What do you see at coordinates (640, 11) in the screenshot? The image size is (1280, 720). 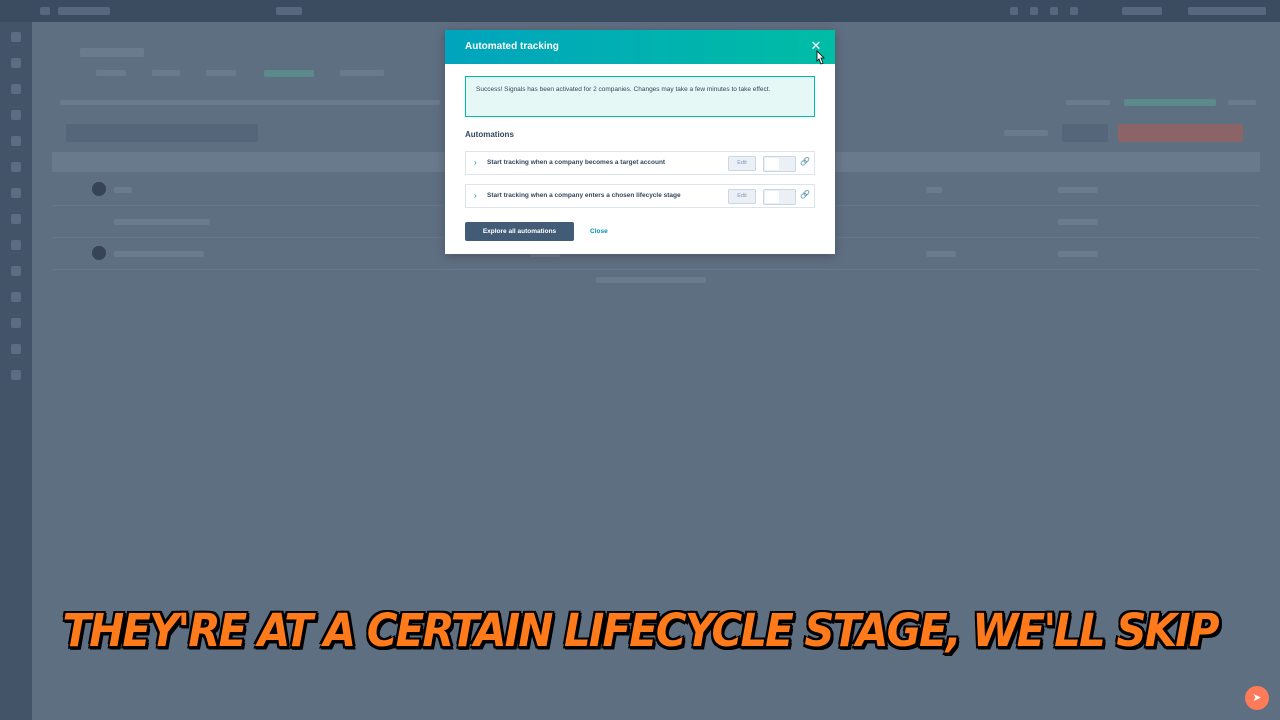 I see `app-topbar` at bounding box center [640, 11].